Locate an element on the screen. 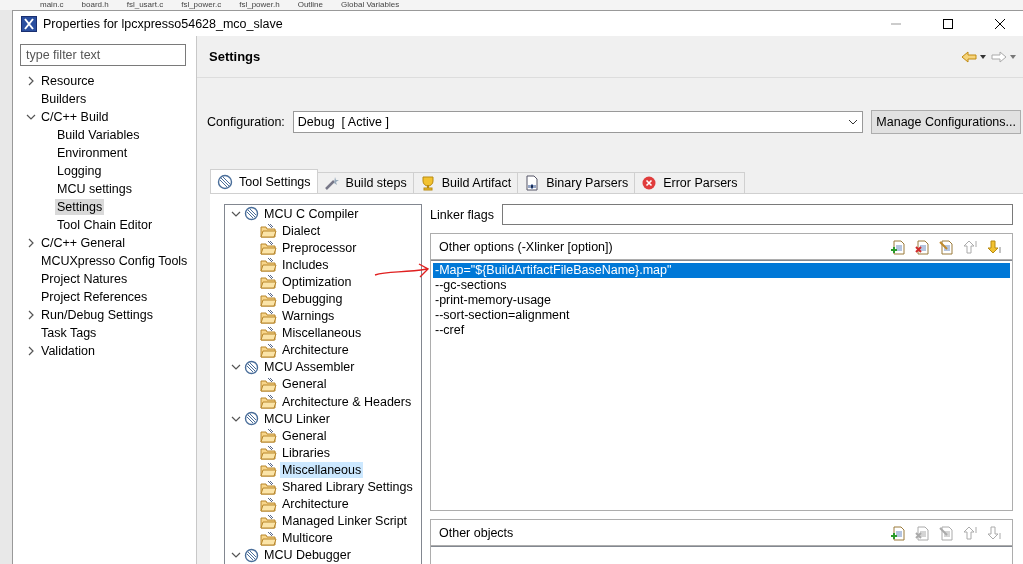 Image resolution: width=1023 pixels, height=564 pixels. tree-item: Task Tags is located at coordinates (69, 333).